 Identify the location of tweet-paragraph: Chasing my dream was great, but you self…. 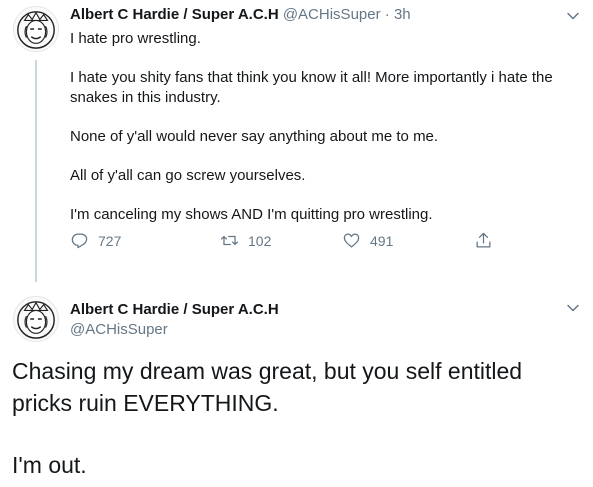
(267, 387).